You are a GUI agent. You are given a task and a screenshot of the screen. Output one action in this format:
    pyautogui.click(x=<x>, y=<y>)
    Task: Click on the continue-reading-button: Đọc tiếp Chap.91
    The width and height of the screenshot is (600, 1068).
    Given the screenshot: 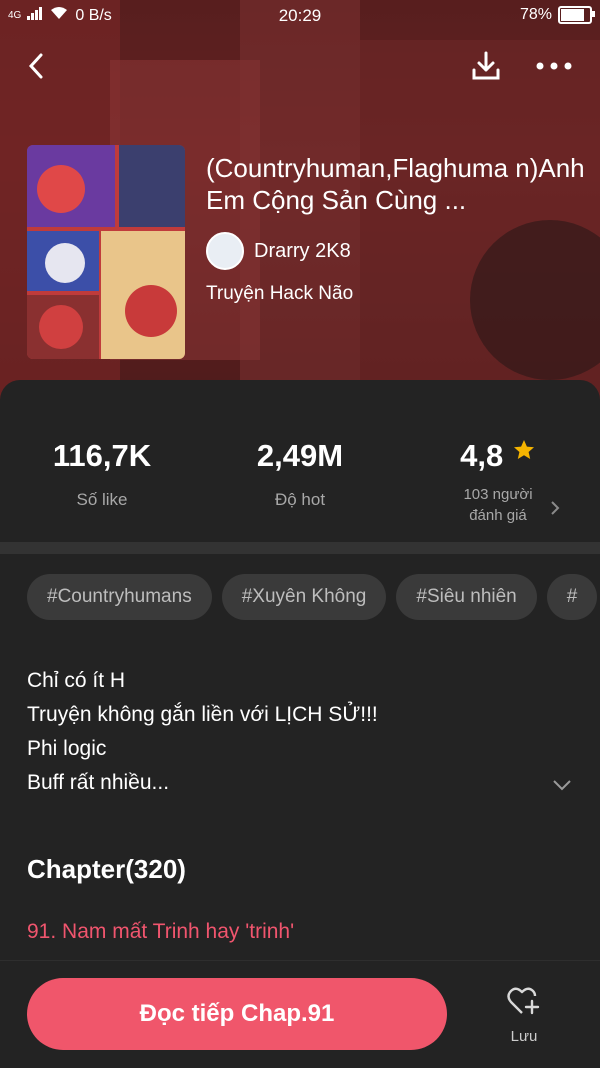 What is the action you would take?
    pyautogui.click(x=237, y=1014)
    